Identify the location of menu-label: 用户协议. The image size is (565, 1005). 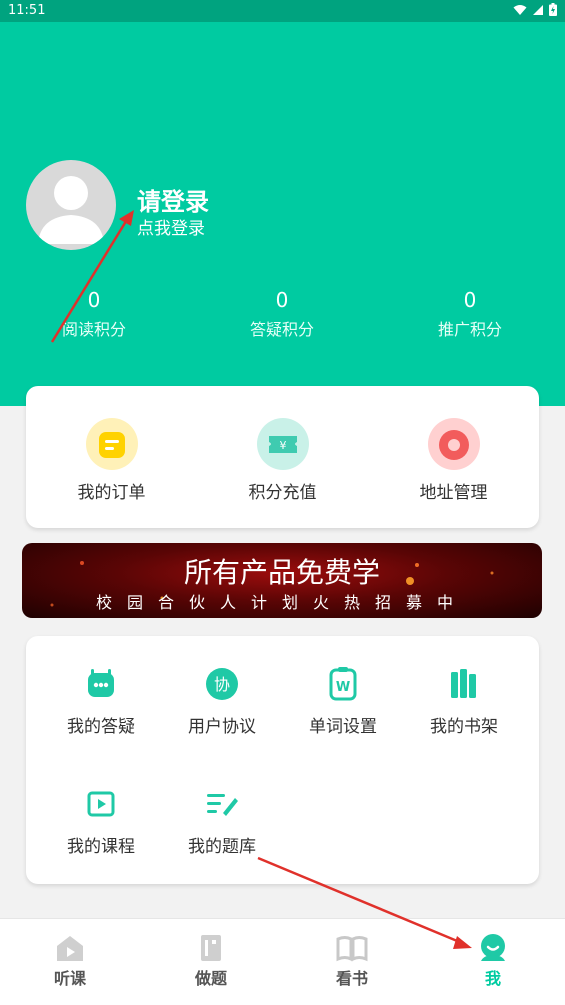
(222, 727).